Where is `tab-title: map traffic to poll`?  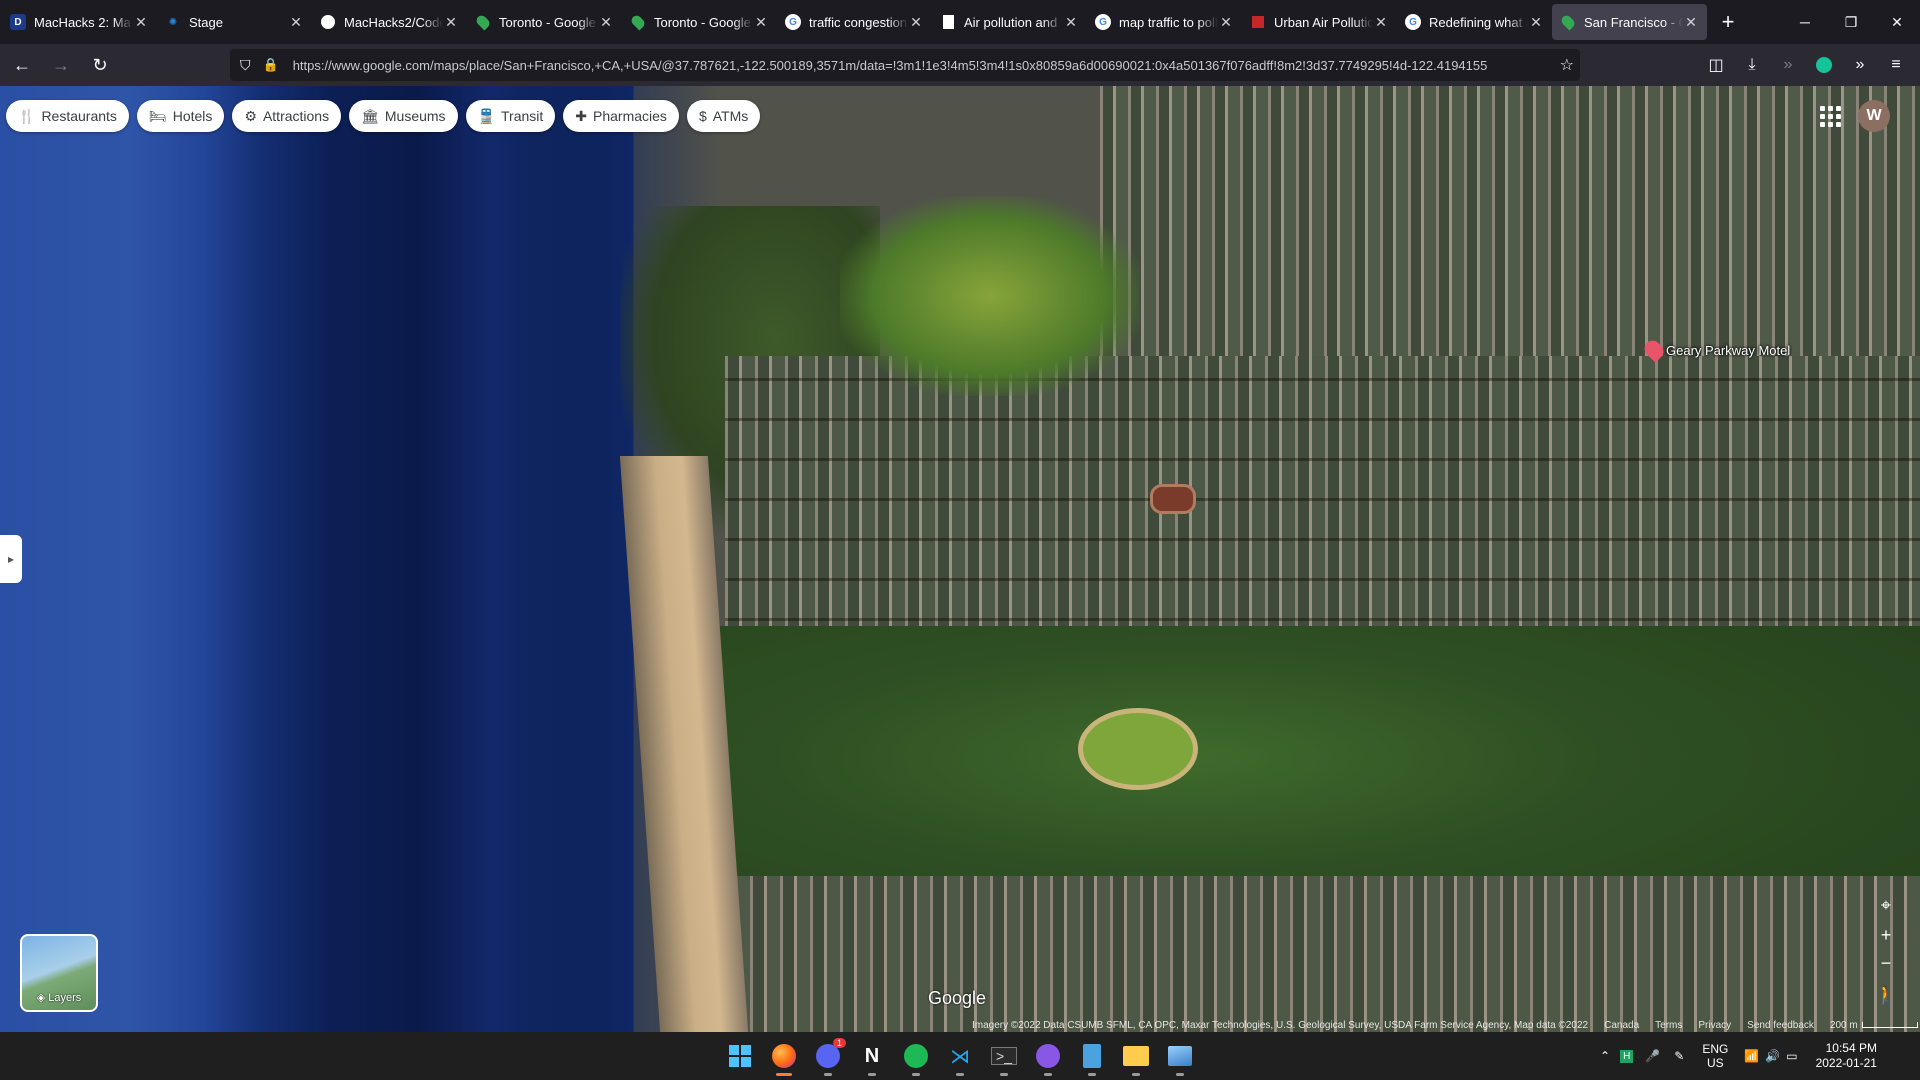
tab-title: map traffic to poll is located at coordinates (1168, 22).